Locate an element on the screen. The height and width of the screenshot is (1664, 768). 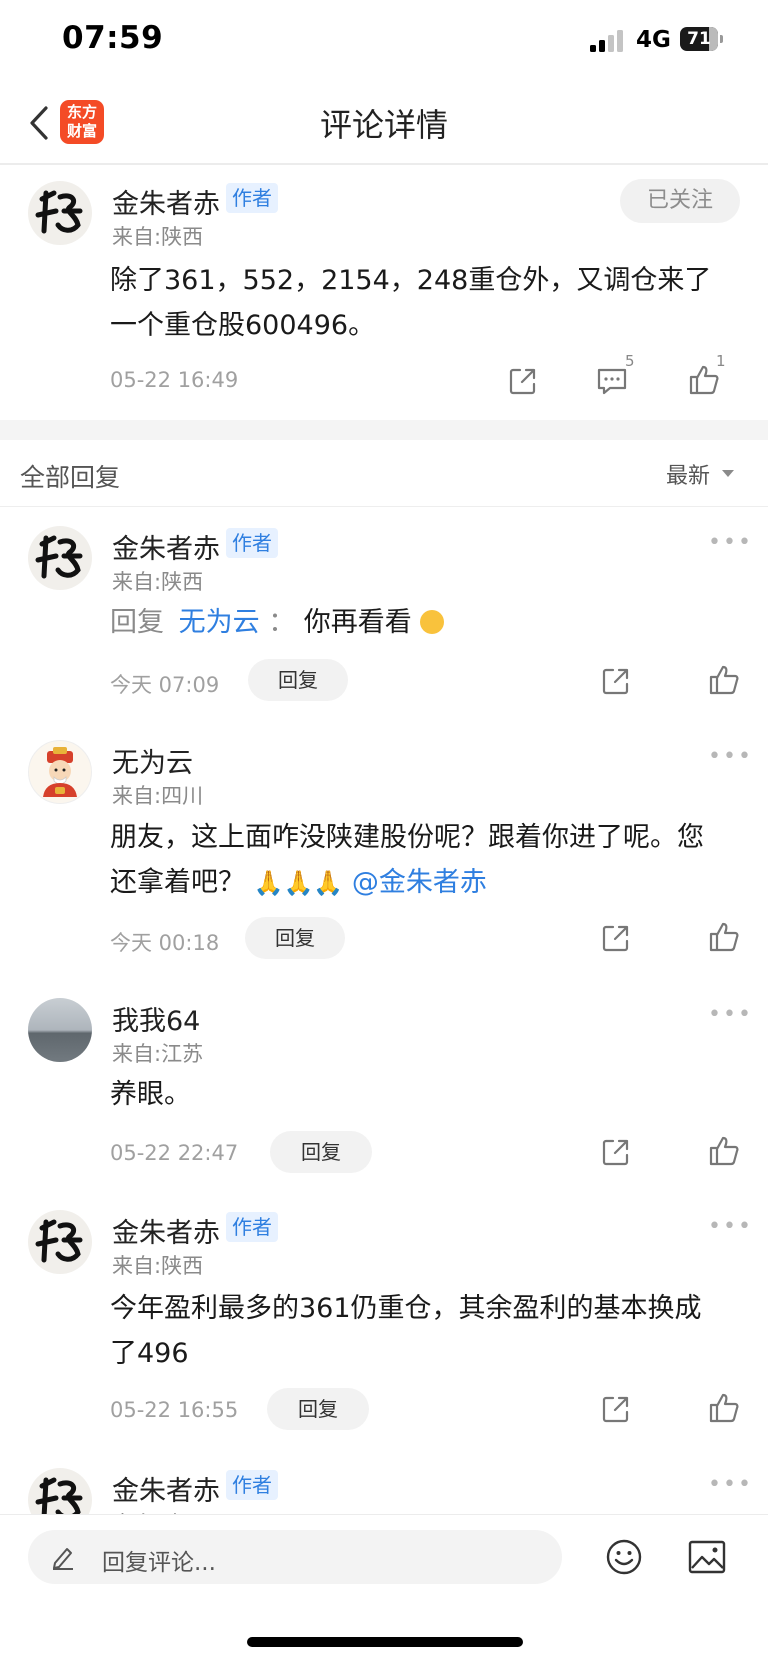
image-icon is located at coordinates (707, 1557).